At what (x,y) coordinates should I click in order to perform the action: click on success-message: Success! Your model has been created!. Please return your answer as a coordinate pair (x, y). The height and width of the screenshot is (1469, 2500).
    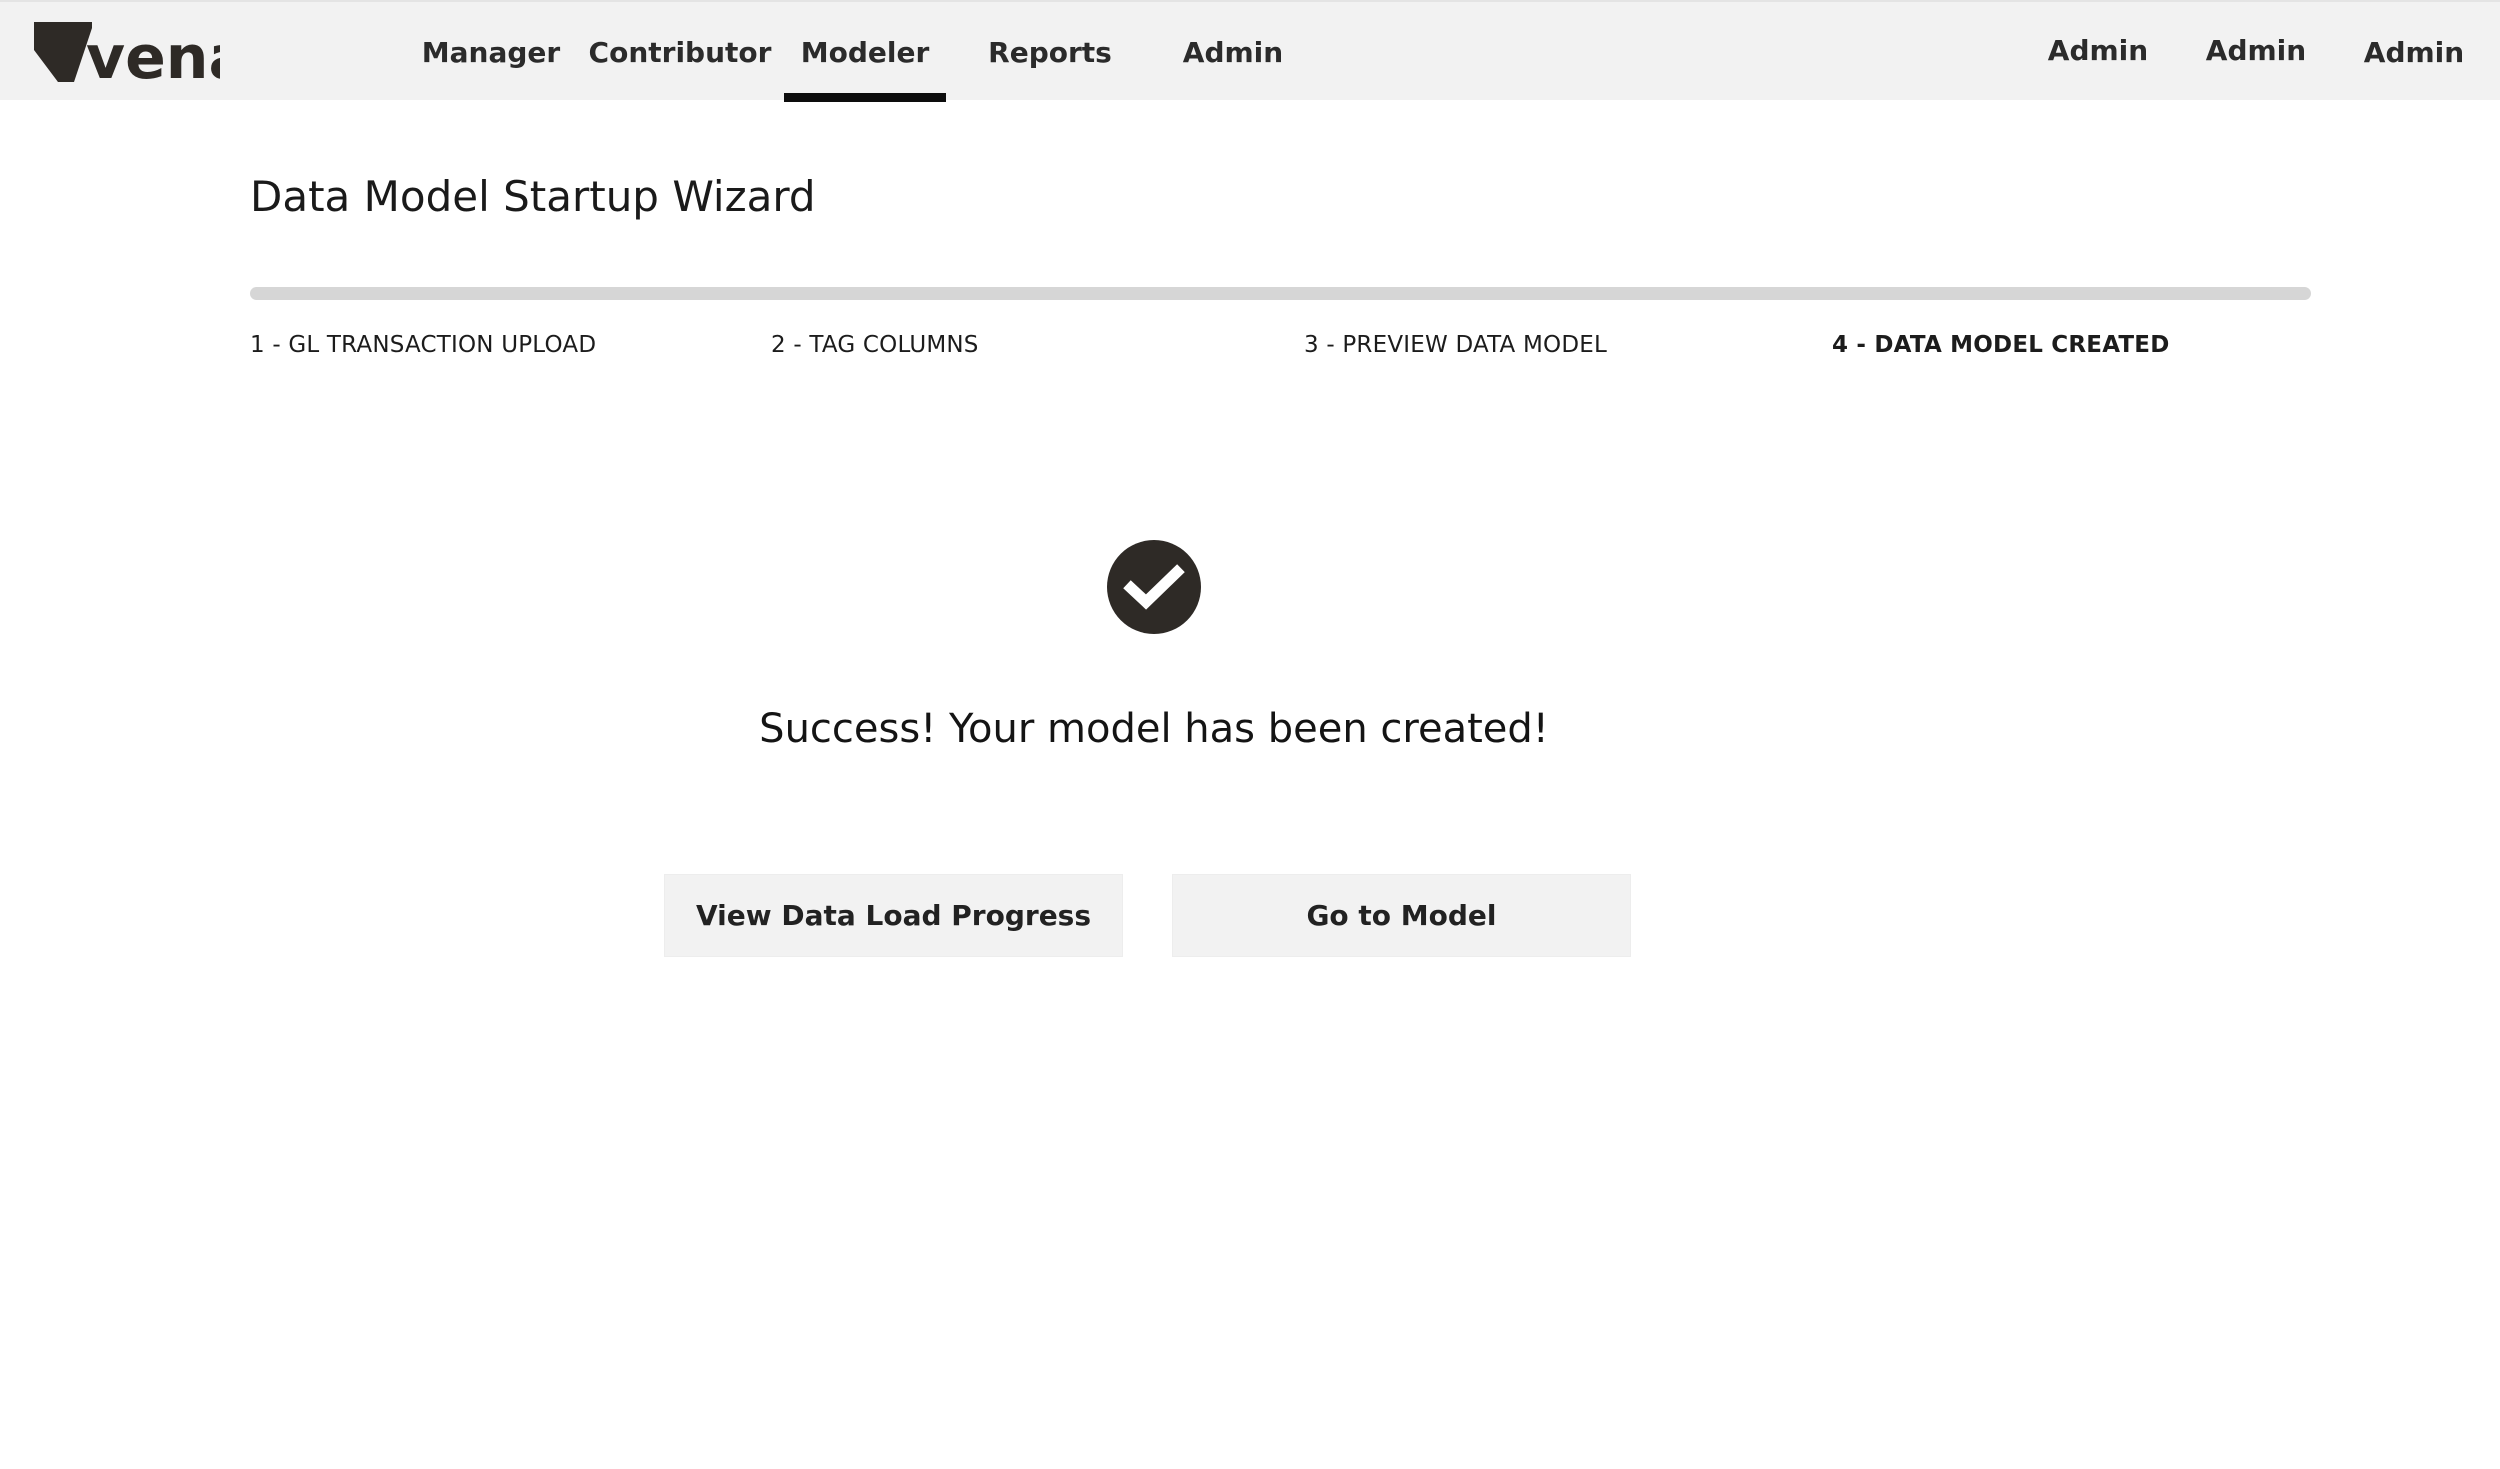
    Looking at the image, I should click on (1154, 729).